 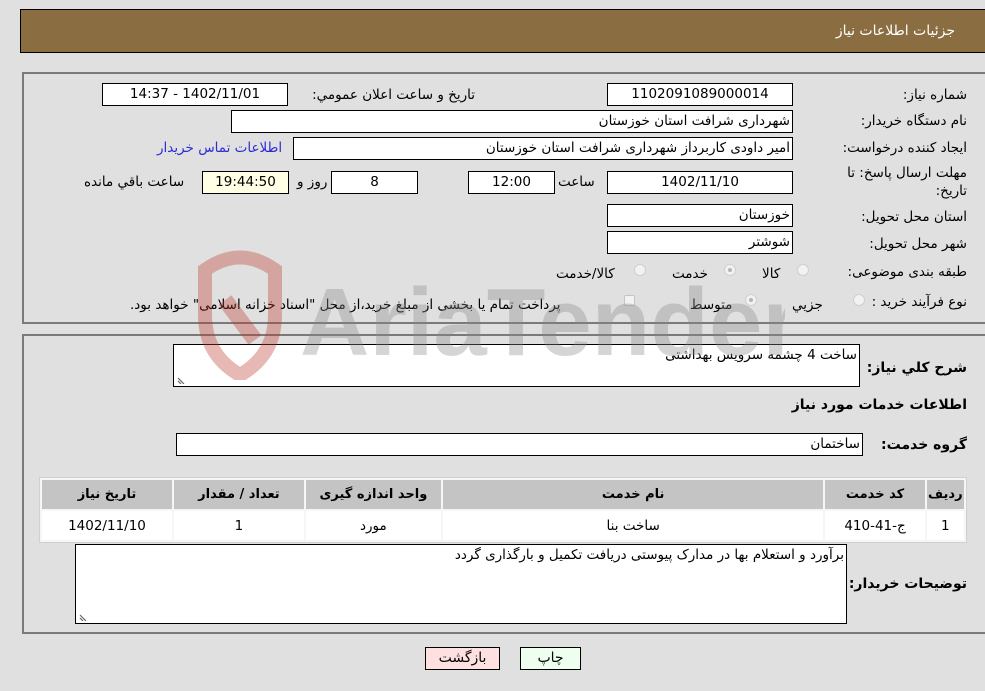 What do you see at coordinates (895, 31) in the screenshot?
I see `page-title: جزئیات اطلاعات نیاز` at bounding box center [895, 31].